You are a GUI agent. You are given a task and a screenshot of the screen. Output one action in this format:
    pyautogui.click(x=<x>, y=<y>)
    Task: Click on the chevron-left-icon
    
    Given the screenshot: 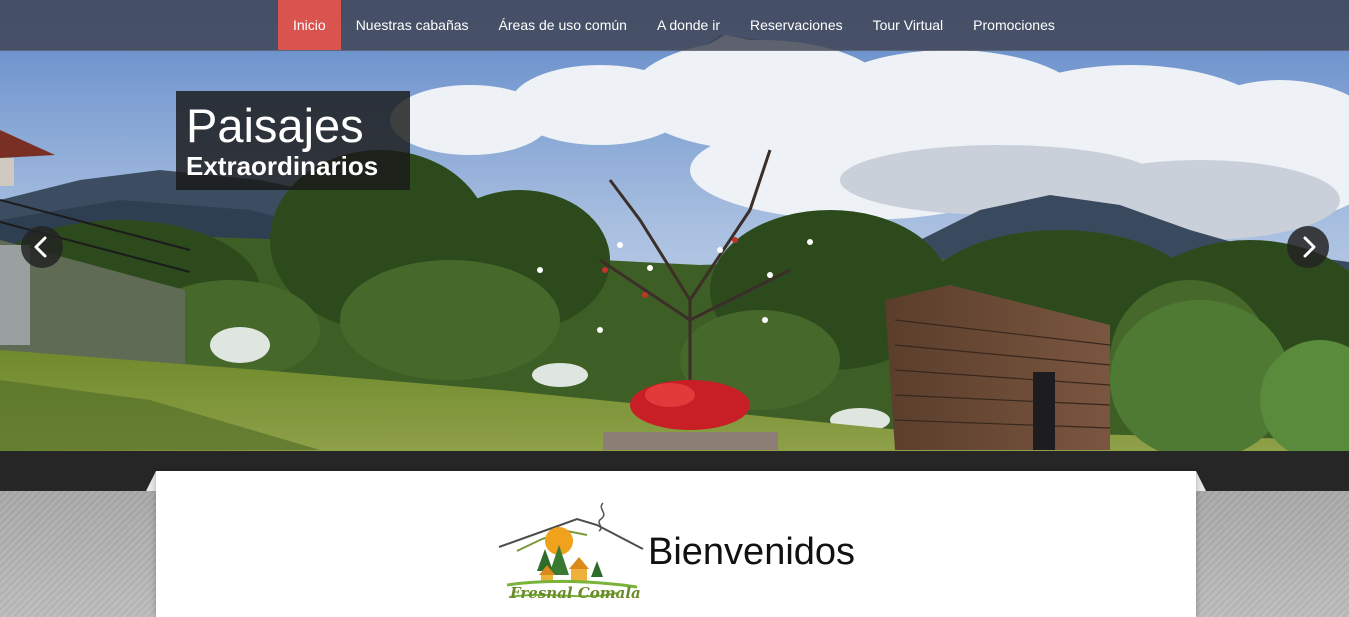 What is the action you would take?
    pyautogui.click(x=40, y=247)
    